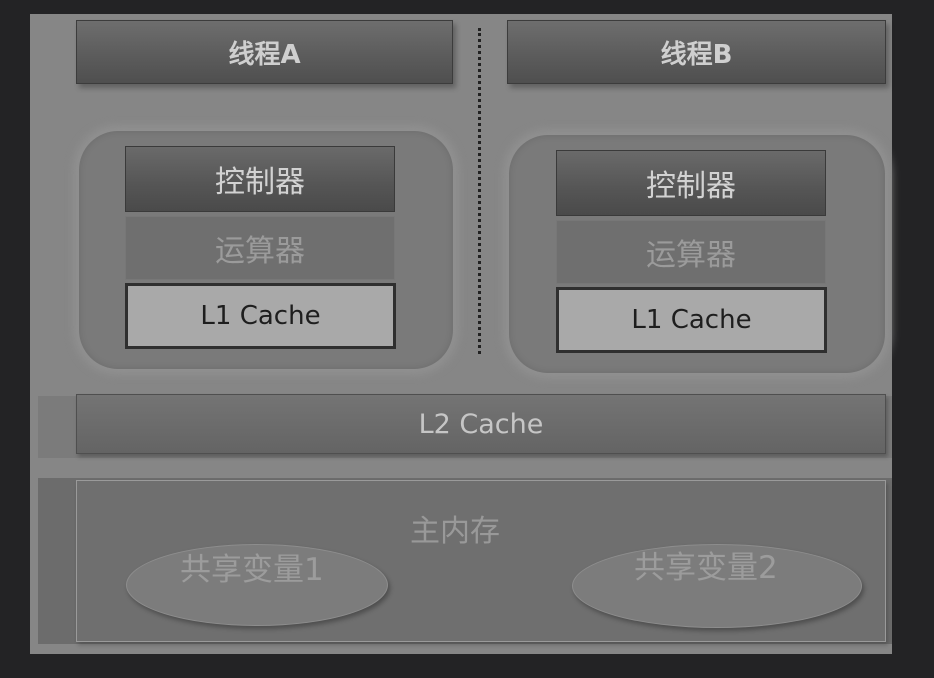 The height and width of the screenshot is (678, 934). I want to click on thread-a-alu: 运算器, so click(260, 248).